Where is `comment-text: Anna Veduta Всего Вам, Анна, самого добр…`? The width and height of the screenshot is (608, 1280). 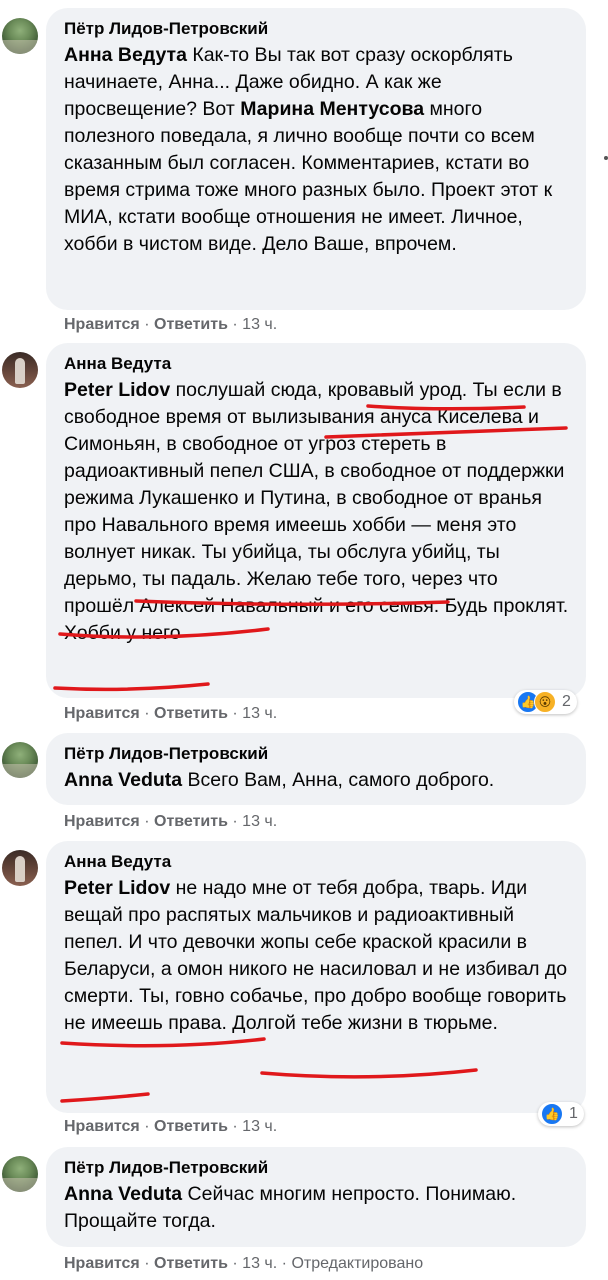 comment-text: Anna Veduta Всего Вам, Анна, самого добр… is located at coordinates (279, 780).